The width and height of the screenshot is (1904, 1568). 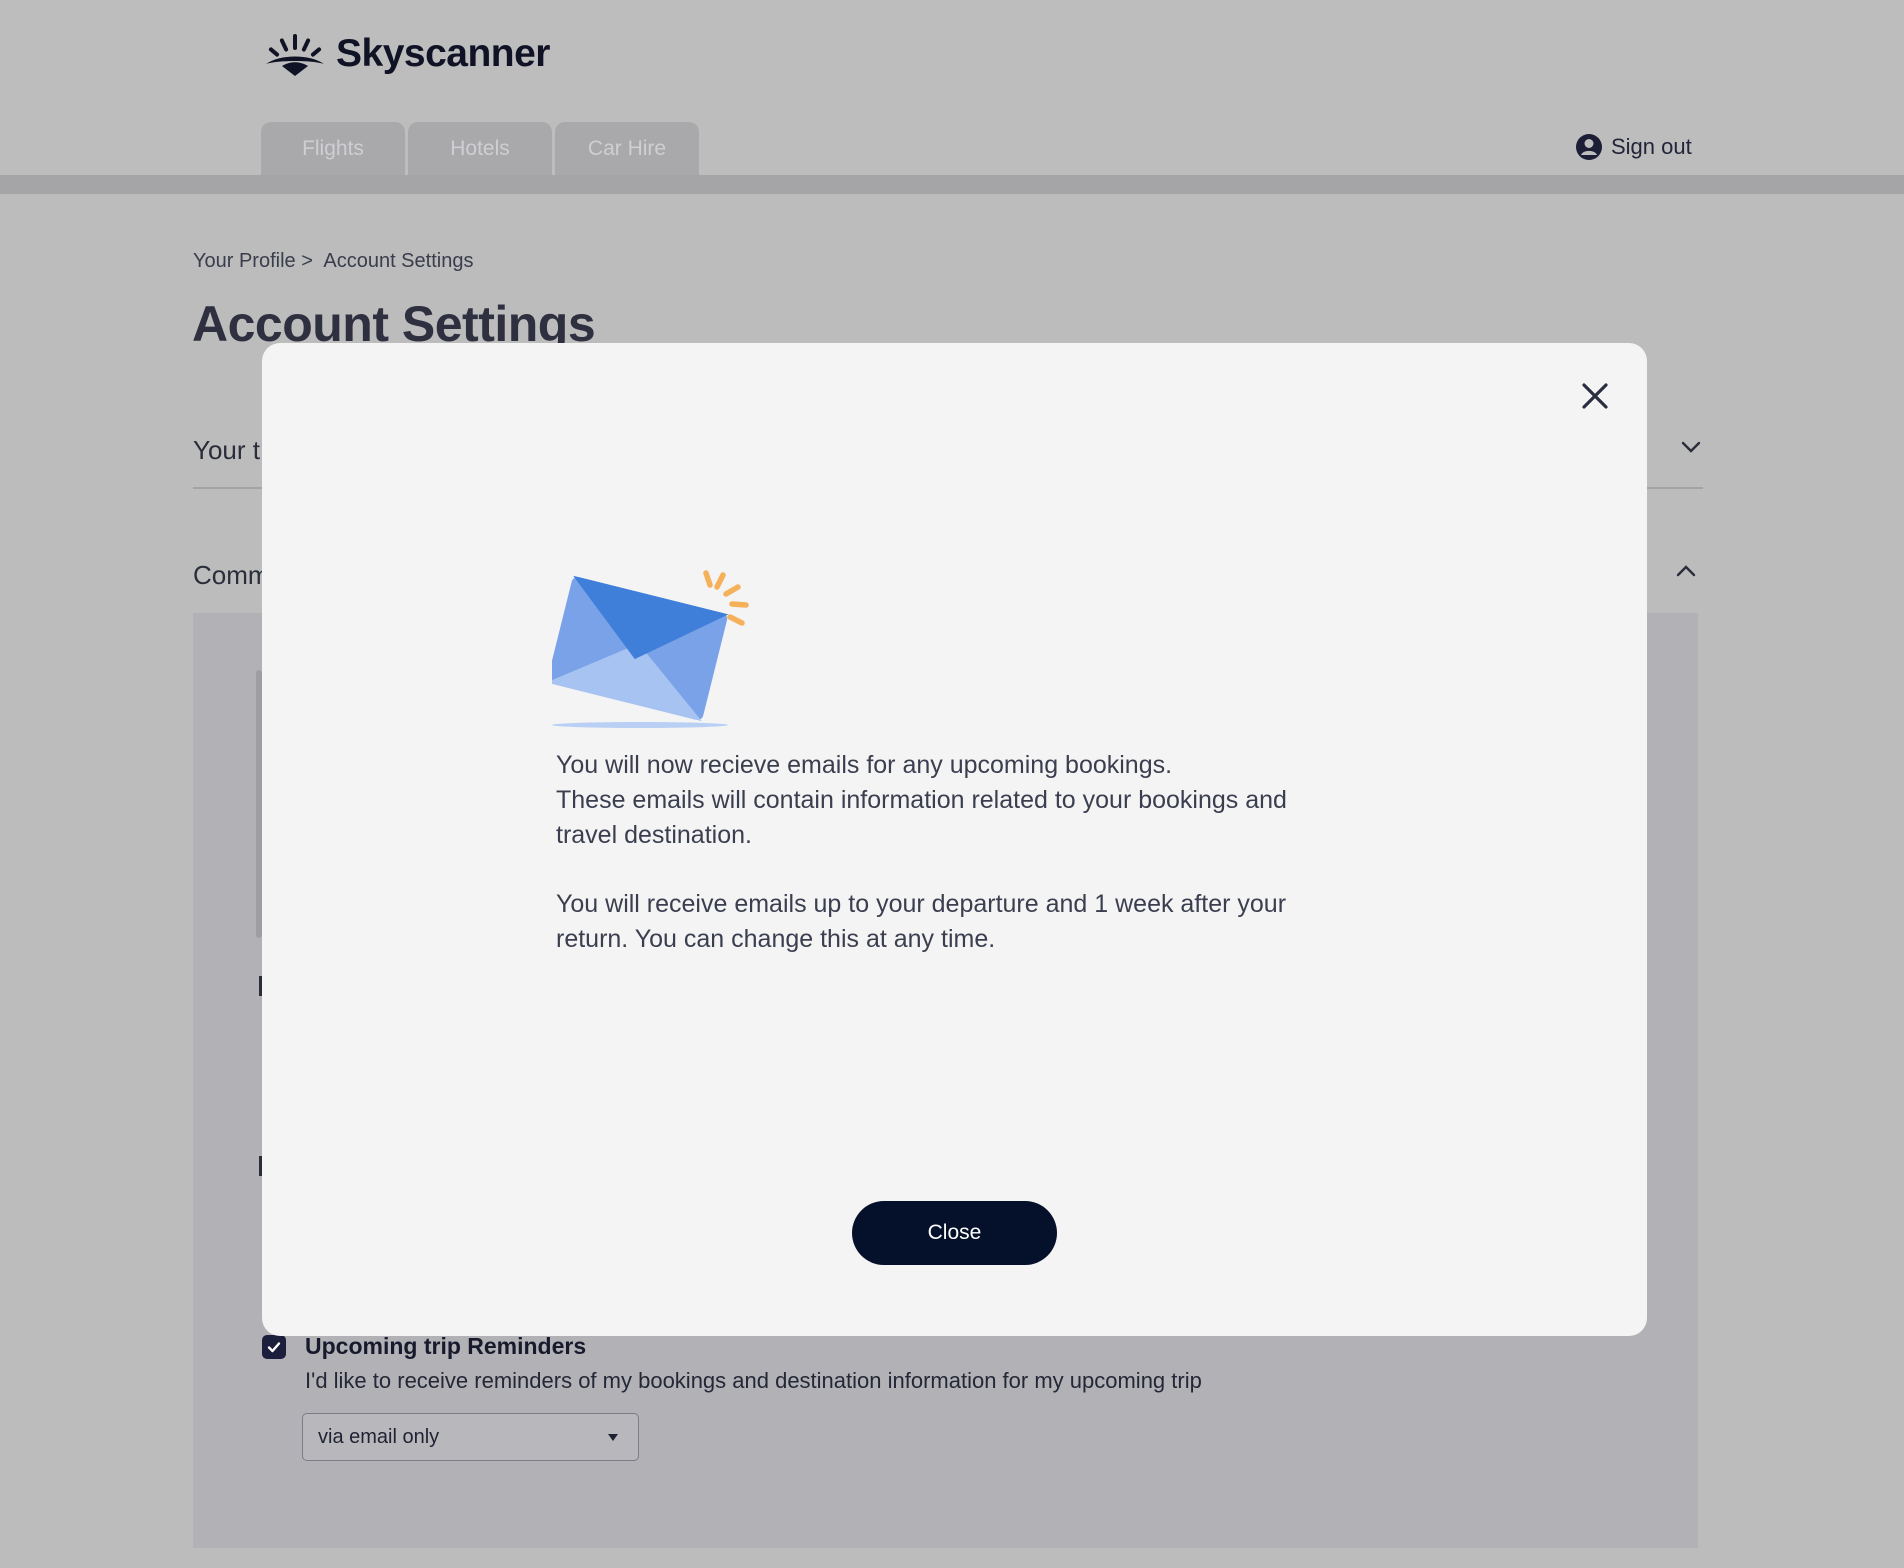 I want to click on sign-out-link: Sign out, so click(x=1633, y=147).